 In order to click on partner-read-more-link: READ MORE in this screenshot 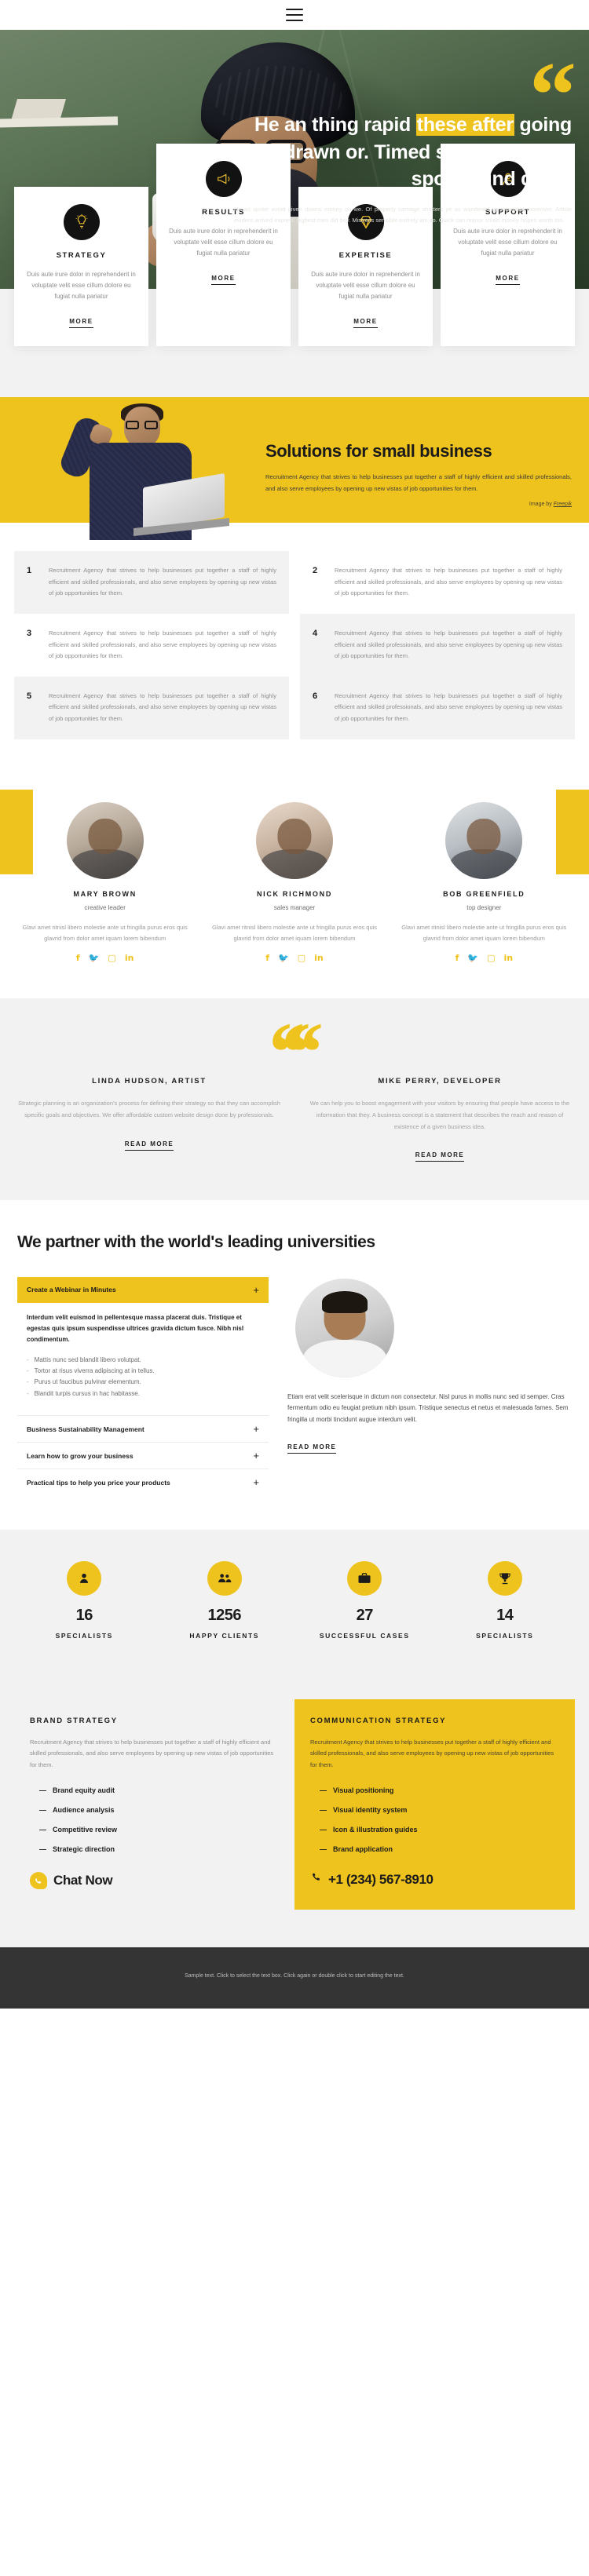, I will do `click(312, 1448)`.